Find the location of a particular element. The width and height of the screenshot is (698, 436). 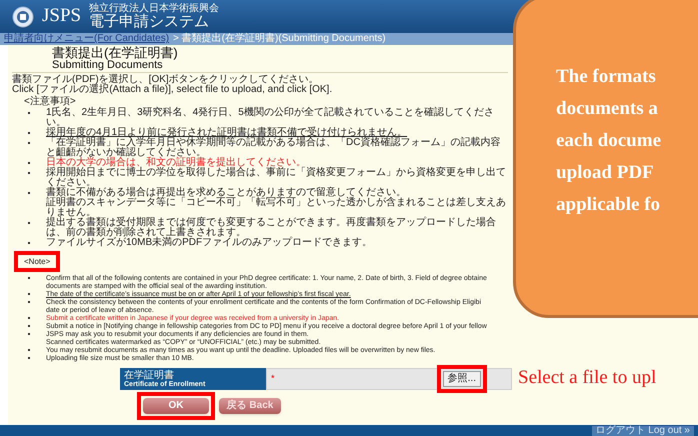

note-text: 1氏名、2生年月日、3研究科名、4発行日、5機関の公印が全て記載されていることを確認してください。 is located at coordinates (270, 118).